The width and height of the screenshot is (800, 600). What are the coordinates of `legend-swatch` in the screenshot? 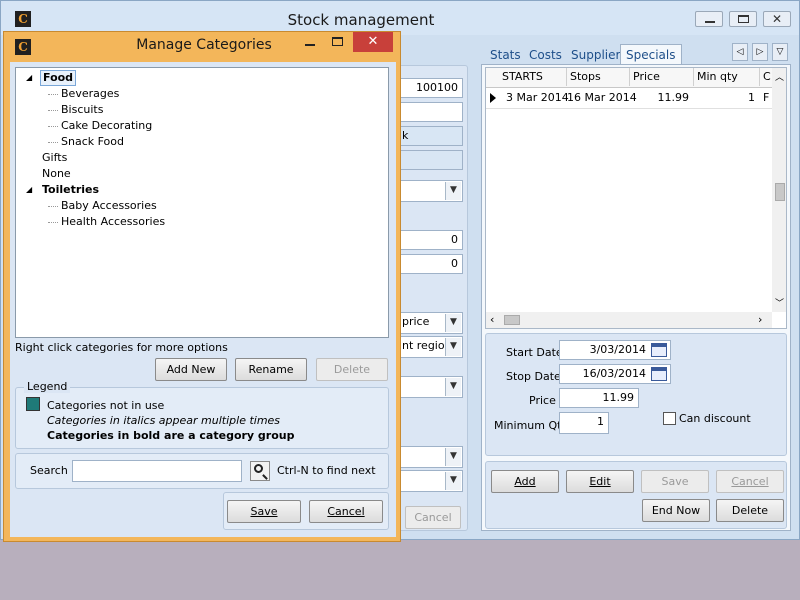 It's located at (33, 404).